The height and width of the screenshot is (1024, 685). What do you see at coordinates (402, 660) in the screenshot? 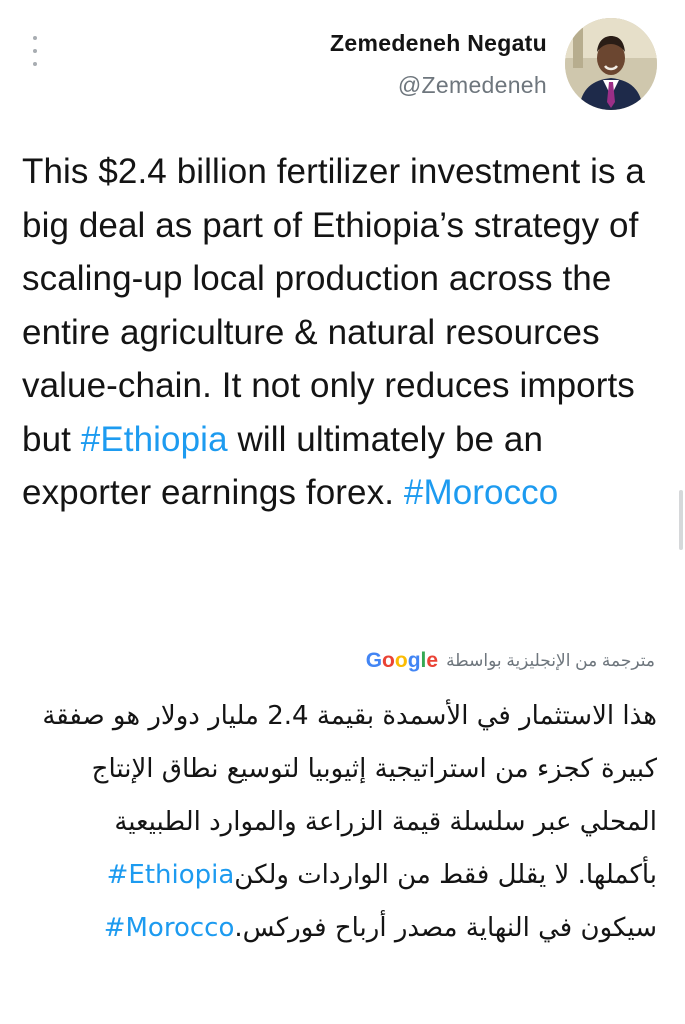
I see `google-logo: Google` at bounding box center [402, 660].